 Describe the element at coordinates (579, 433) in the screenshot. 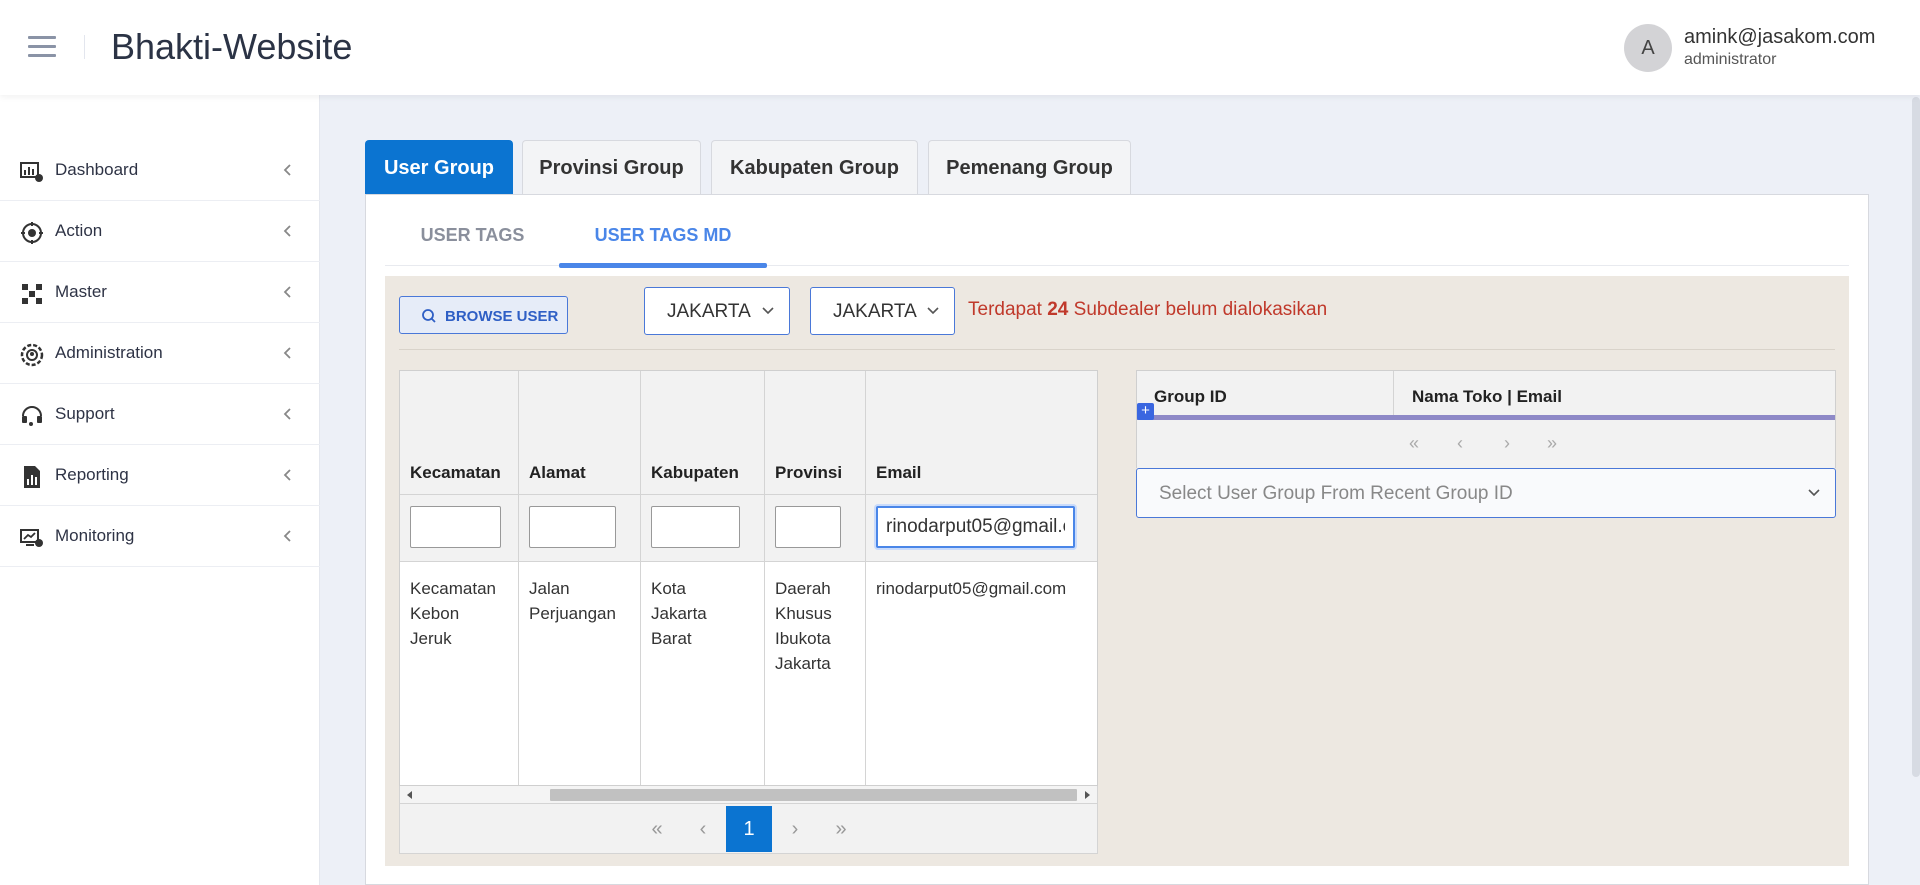

I see `column-header: Alamat` at that location.